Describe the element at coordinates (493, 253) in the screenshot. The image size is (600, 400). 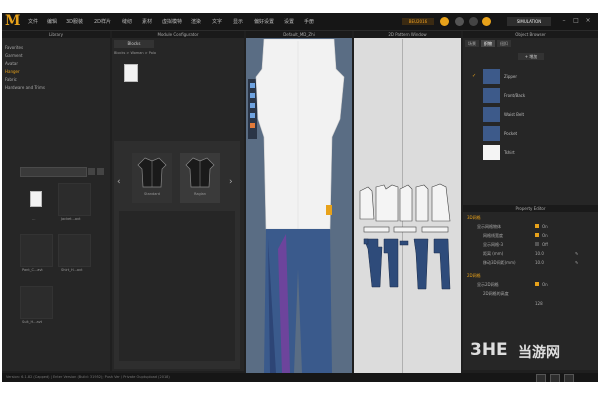
I see `prop-label-3: 距离 (mm)` at that location.